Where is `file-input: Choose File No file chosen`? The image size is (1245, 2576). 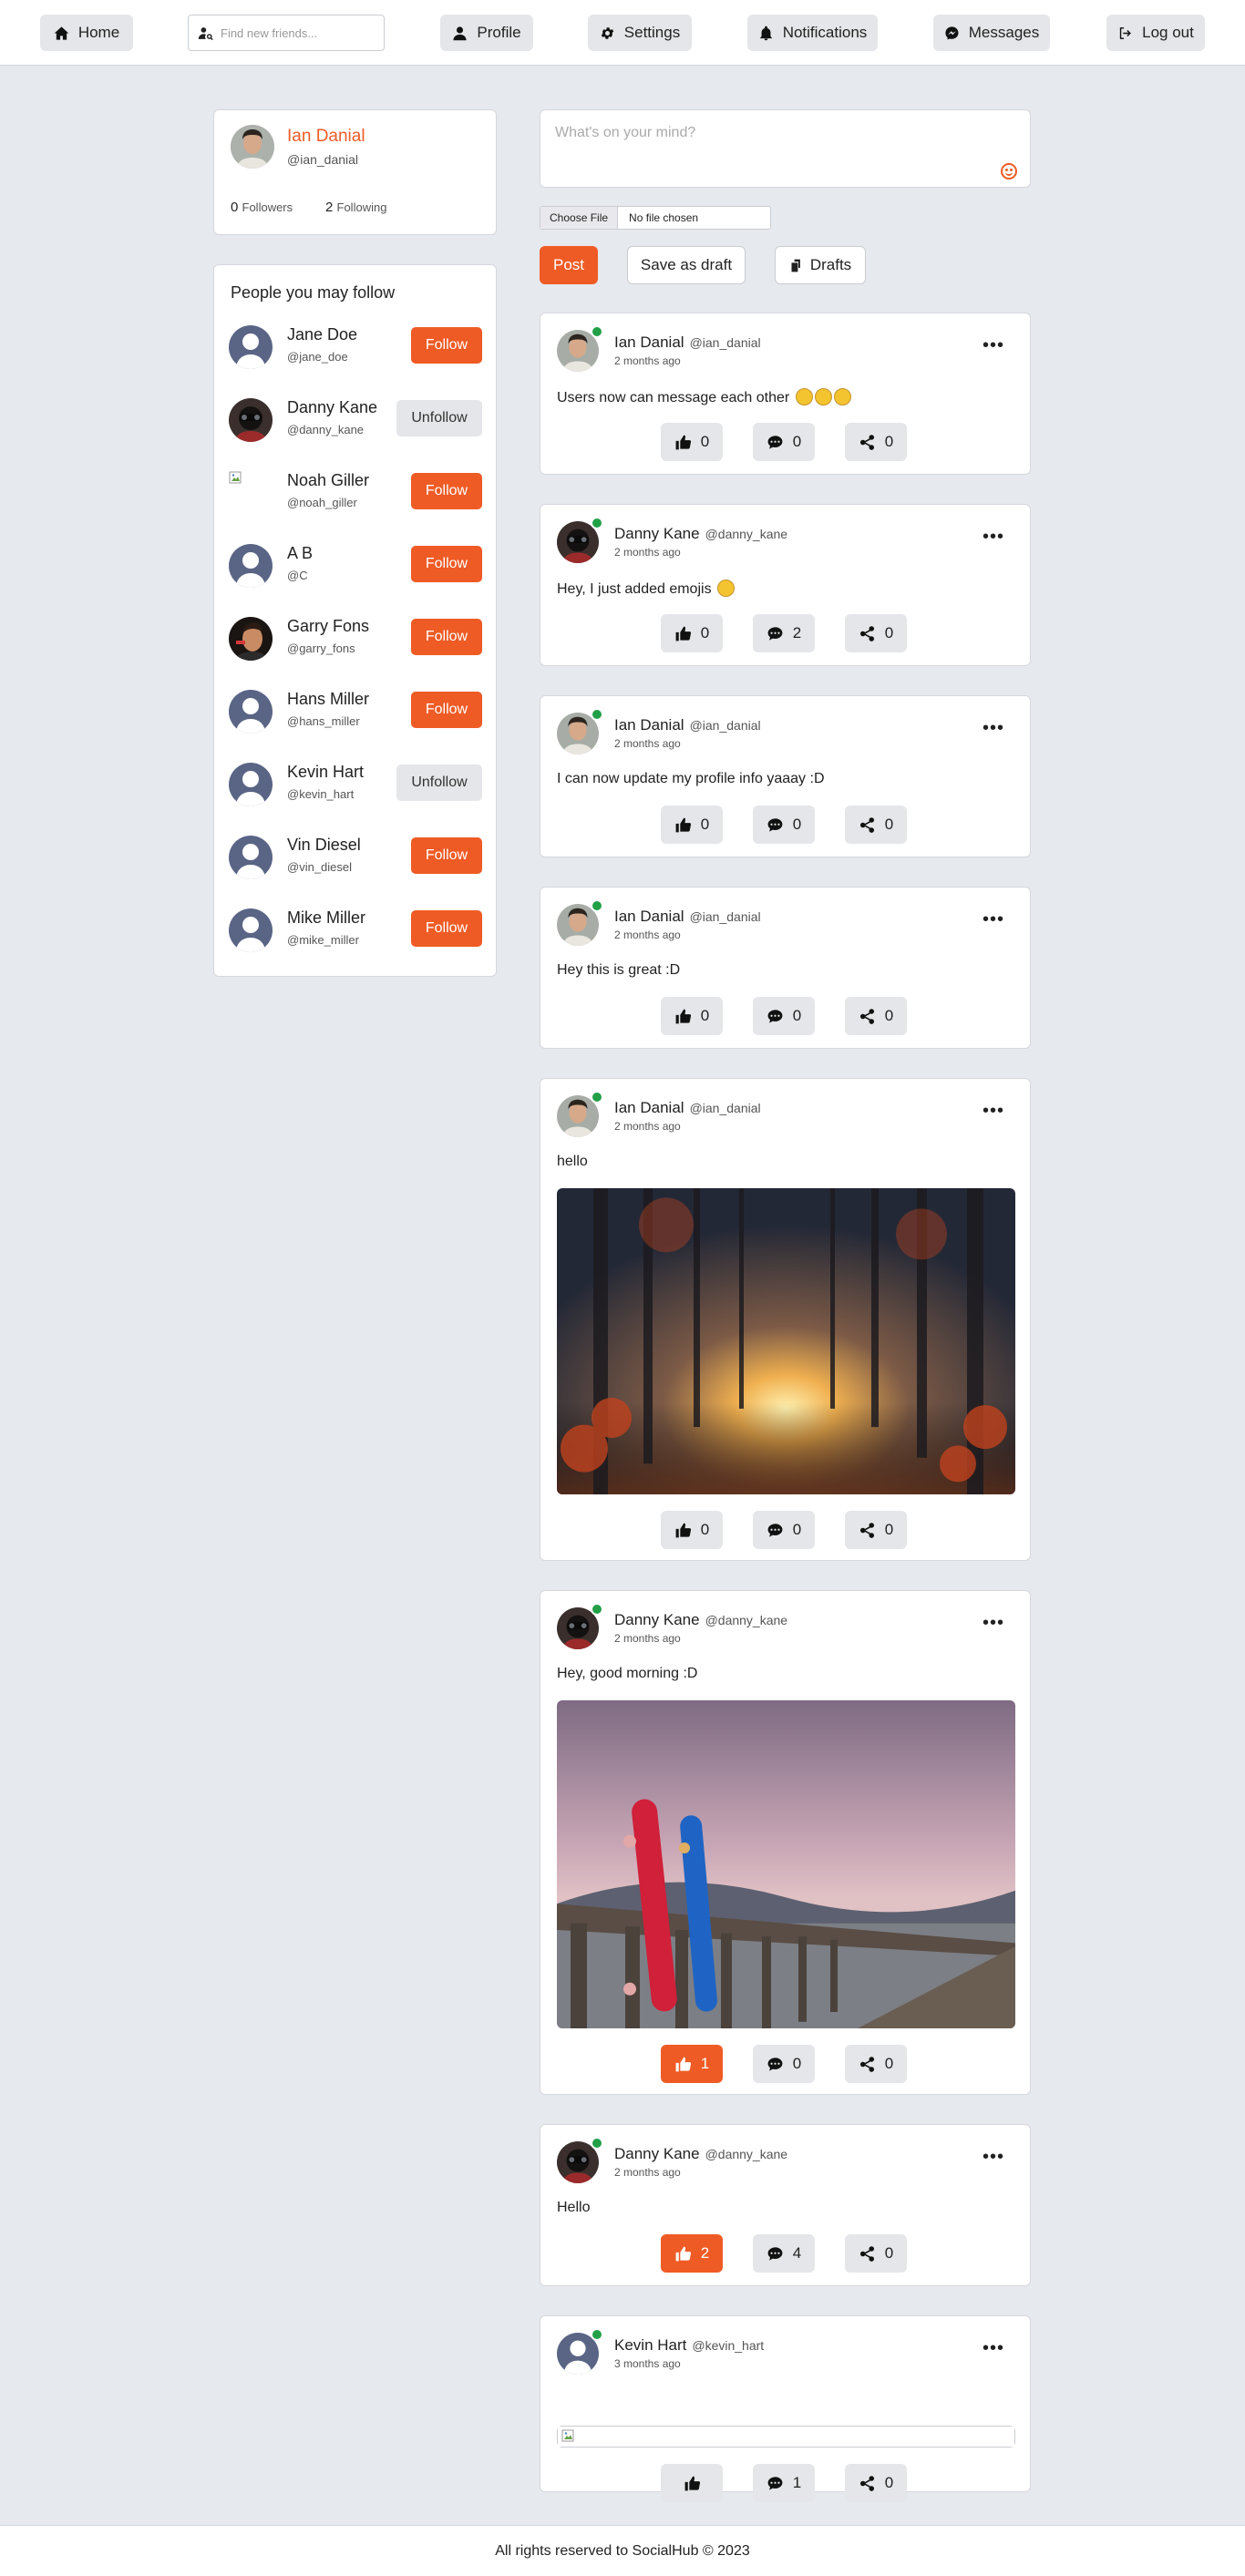
file-input: Choose File No file chosen is located at coordinates (655, 218).